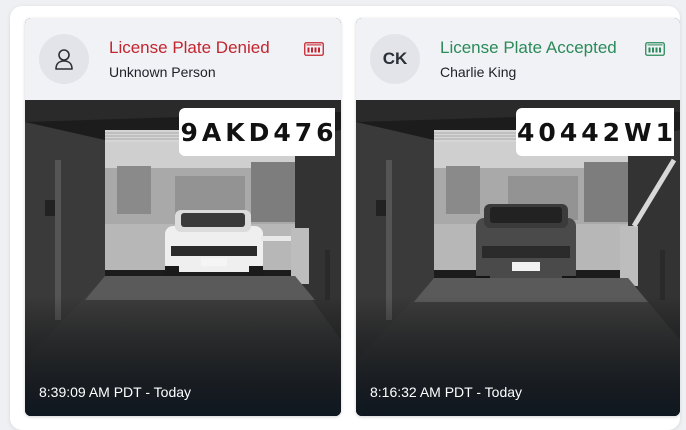  I want to click on plate-number-badge: 9AKD476, so click(257, 132).